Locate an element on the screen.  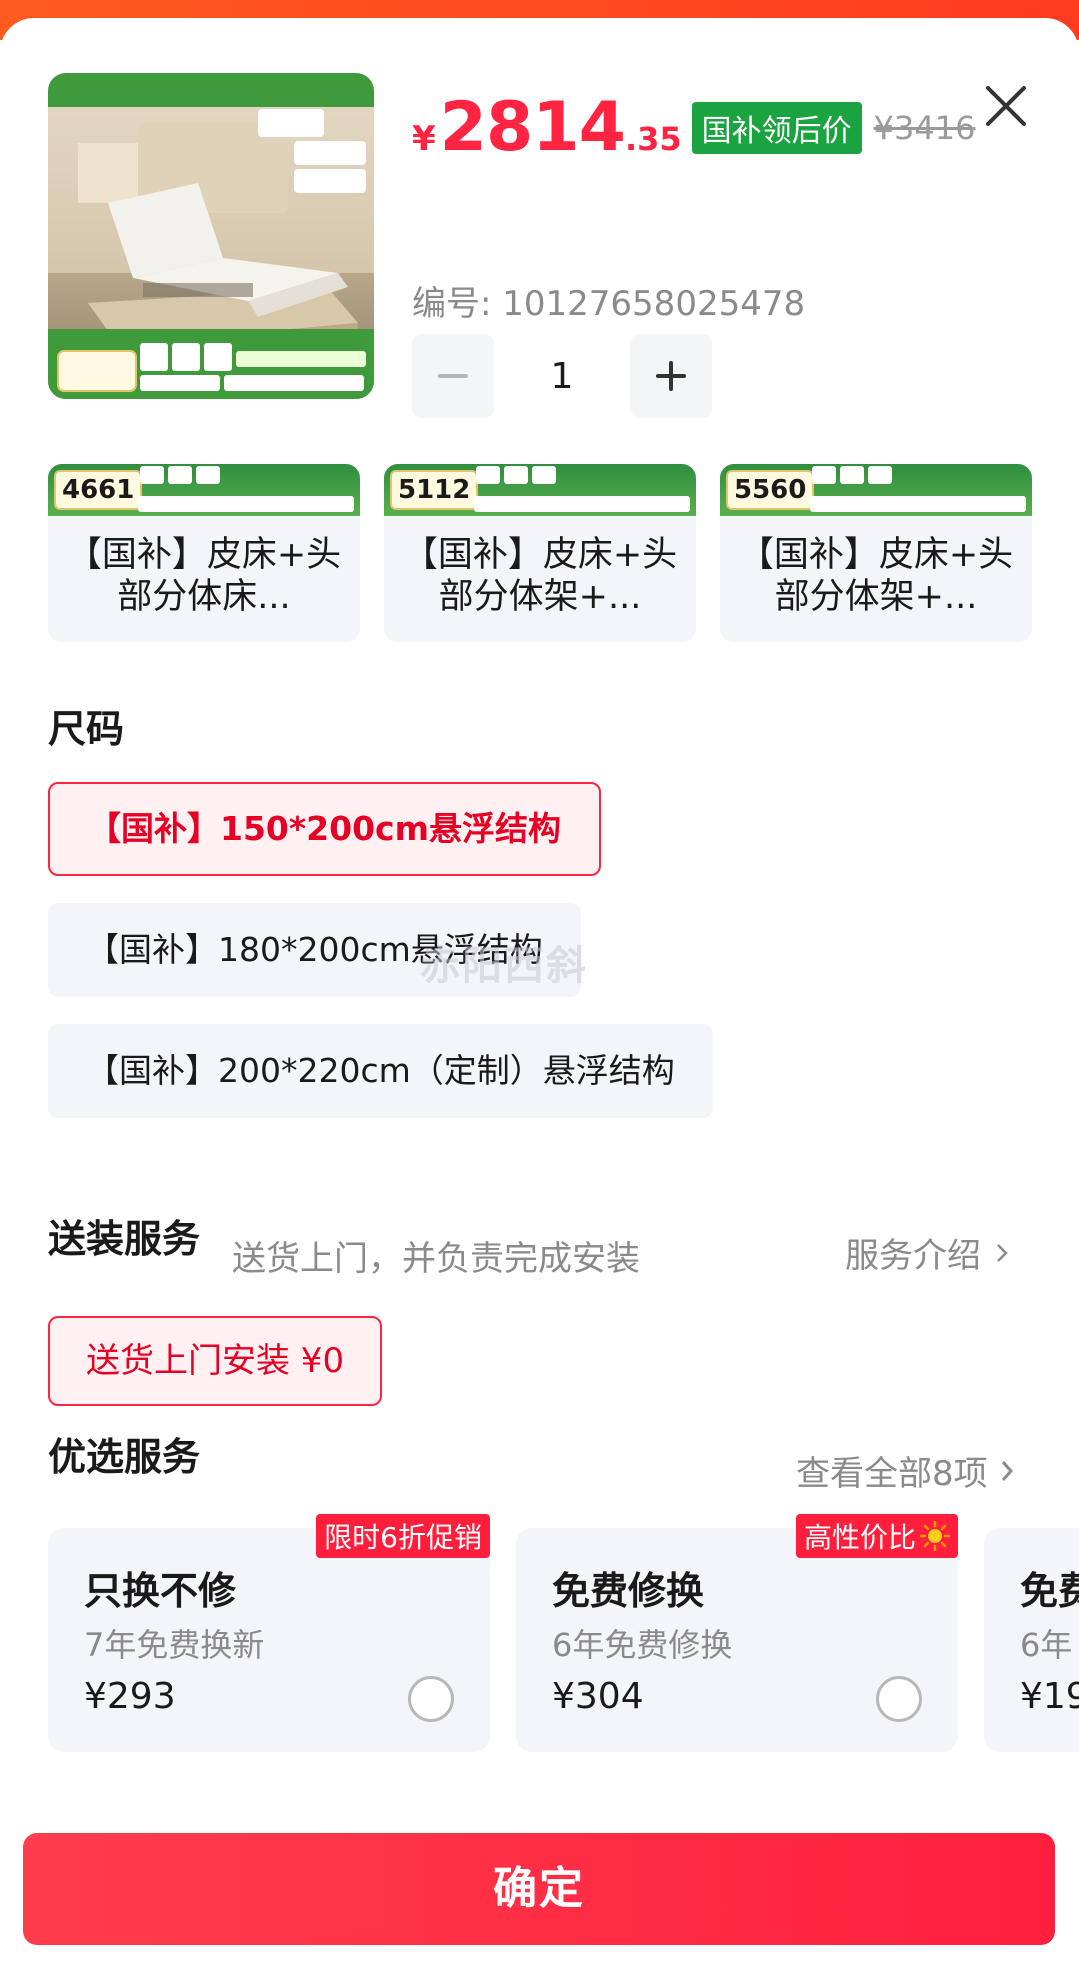
service-card-replace-only: 限时6折促销 只换不修 7年免费换新 ¥293 is located at coordinates (269, 1633).